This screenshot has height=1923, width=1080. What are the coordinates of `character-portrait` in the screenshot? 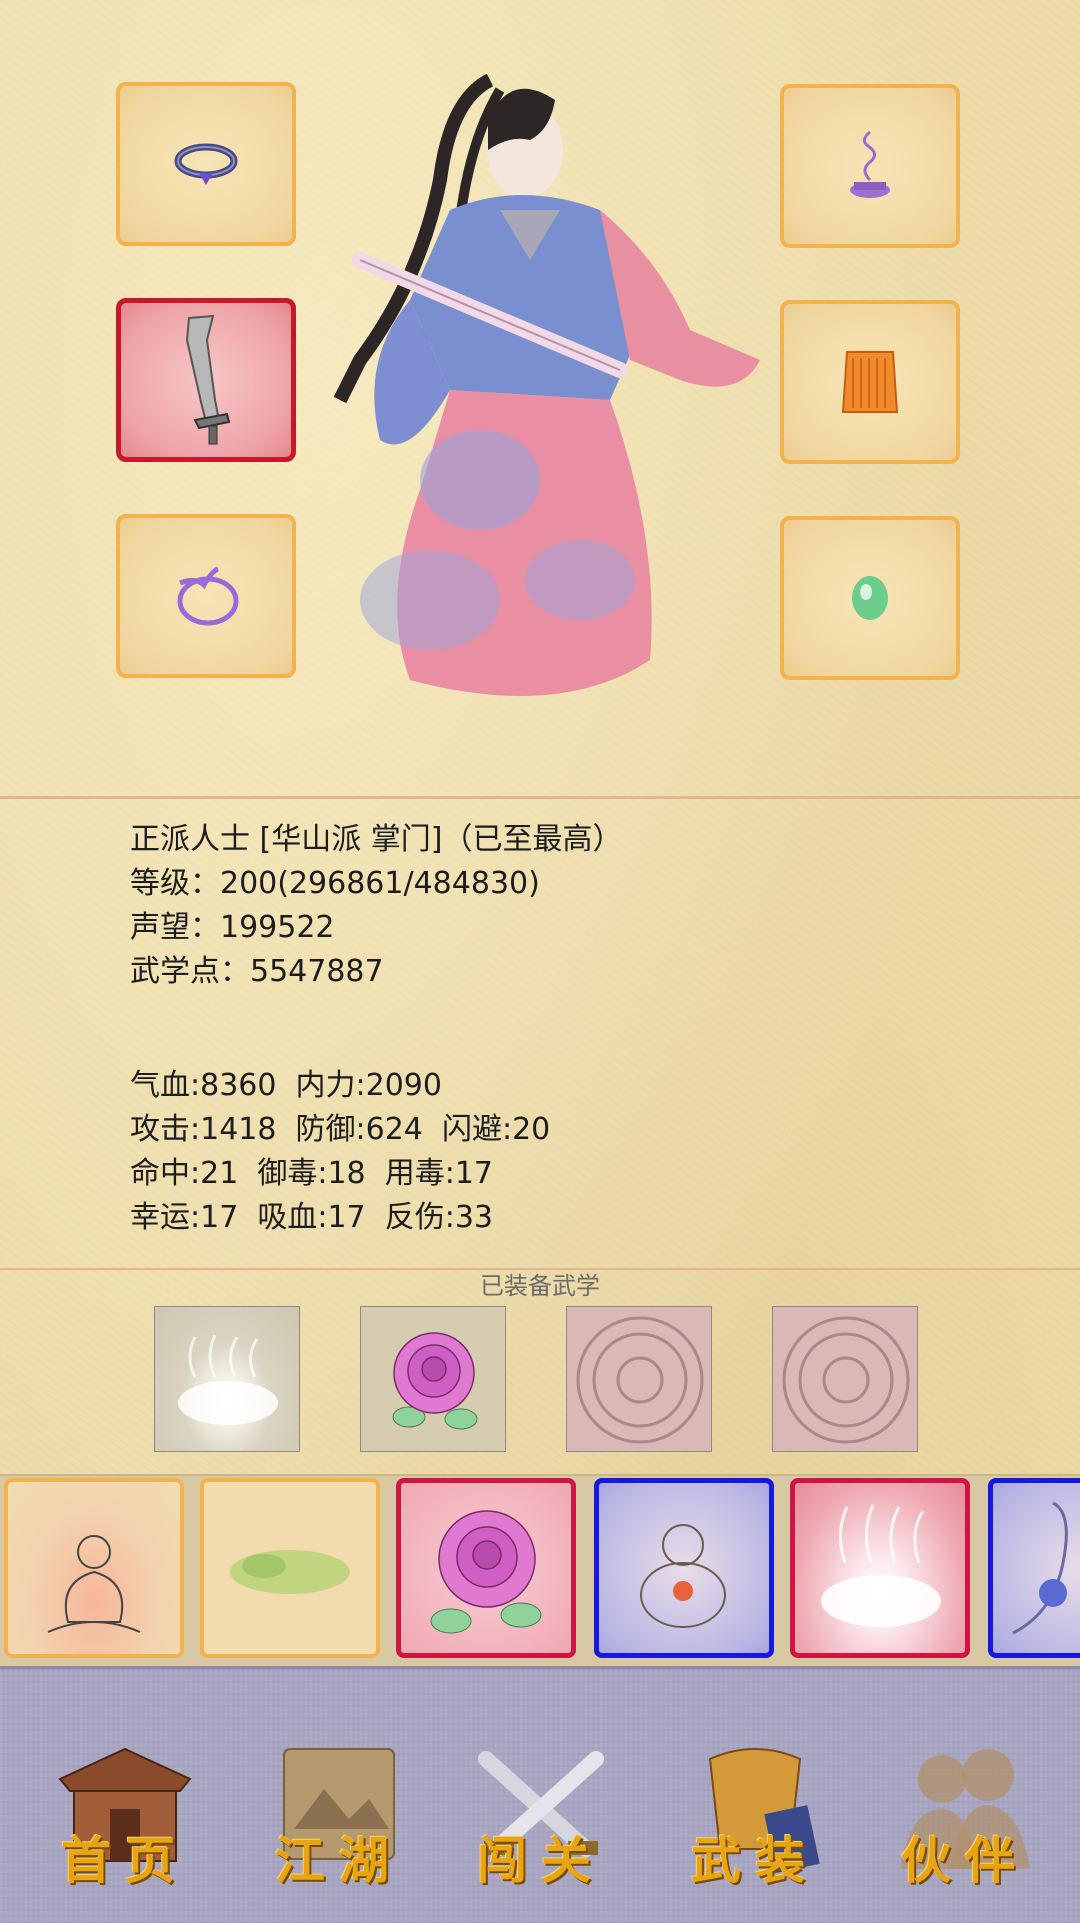 It's located at (546, 384).